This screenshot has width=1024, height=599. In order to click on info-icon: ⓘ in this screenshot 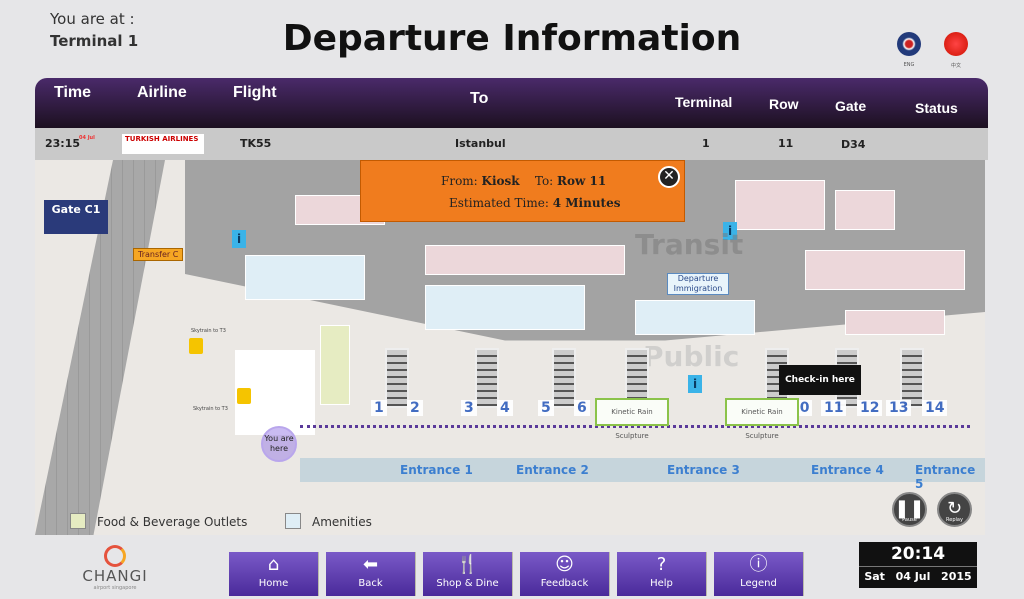, I will do `click(758, 564)`.